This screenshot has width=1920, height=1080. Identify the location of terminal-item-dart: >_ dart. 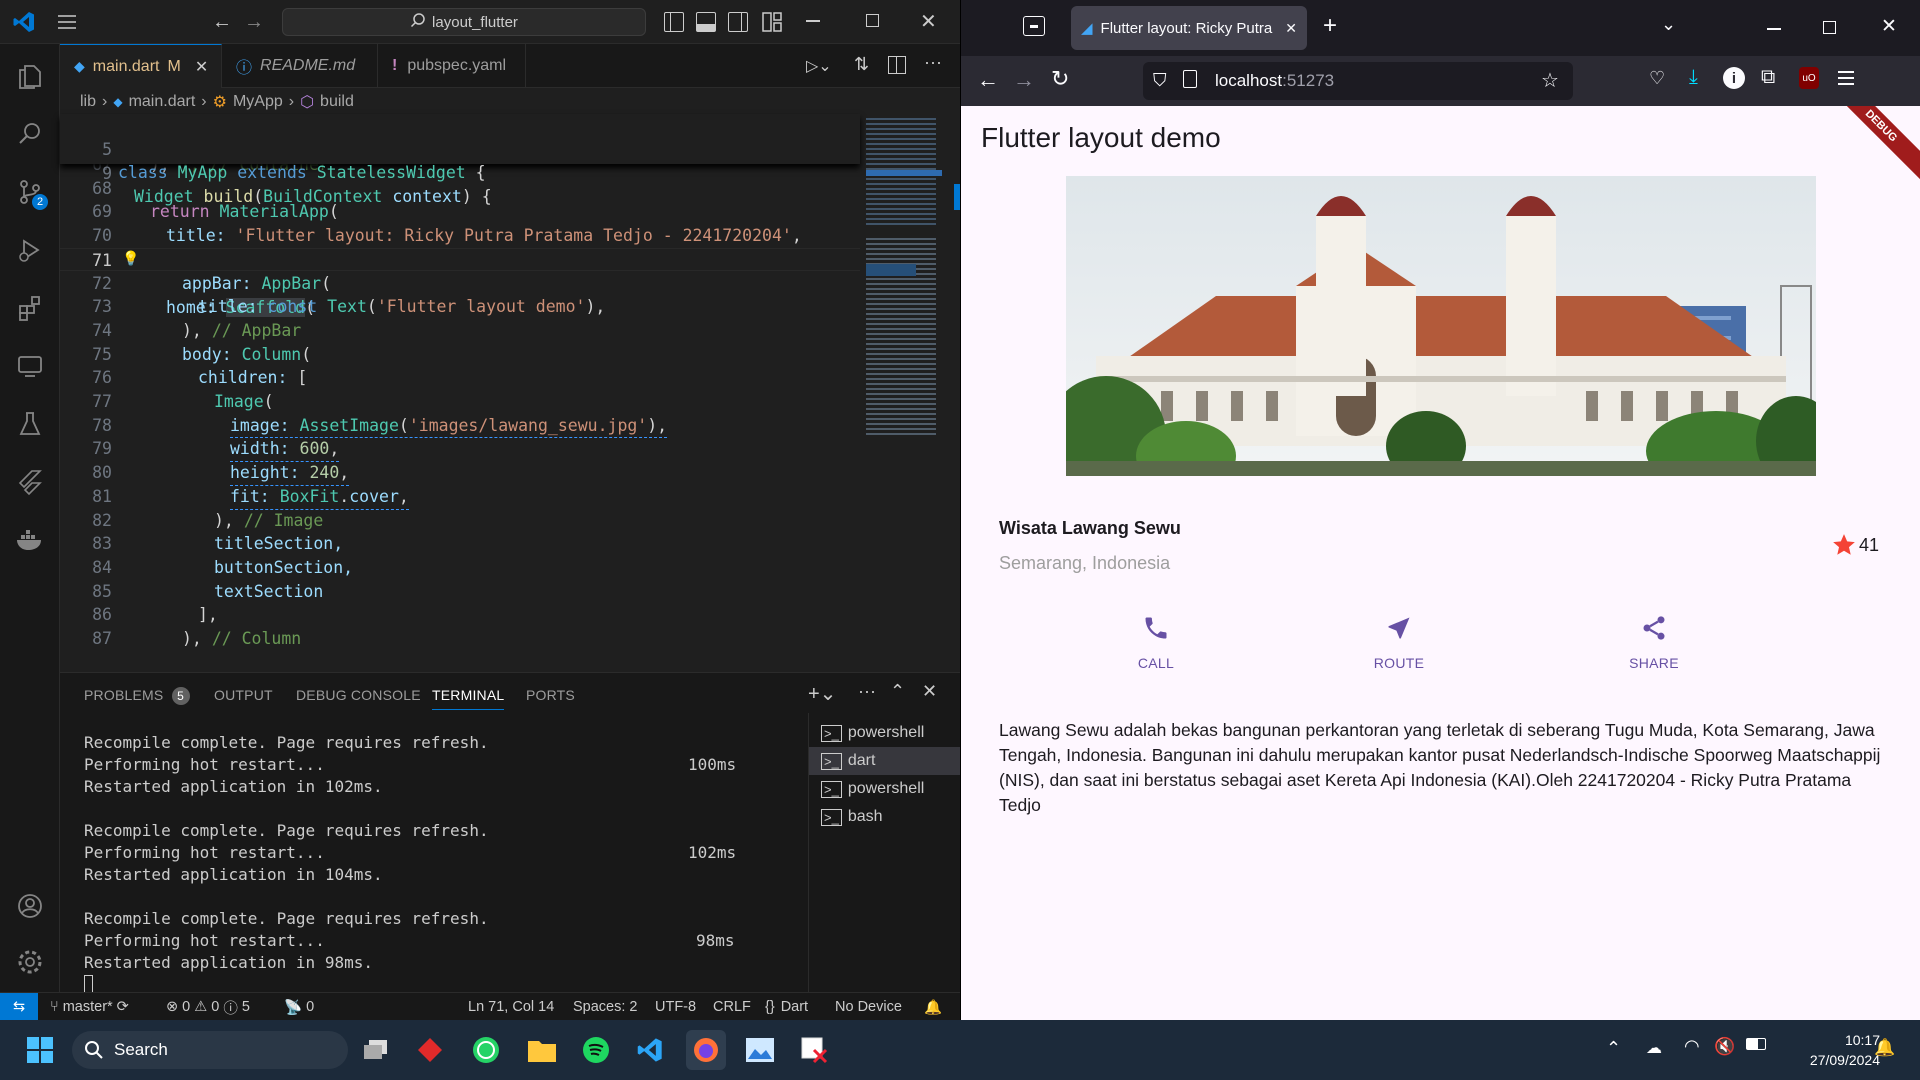
(884, 761).